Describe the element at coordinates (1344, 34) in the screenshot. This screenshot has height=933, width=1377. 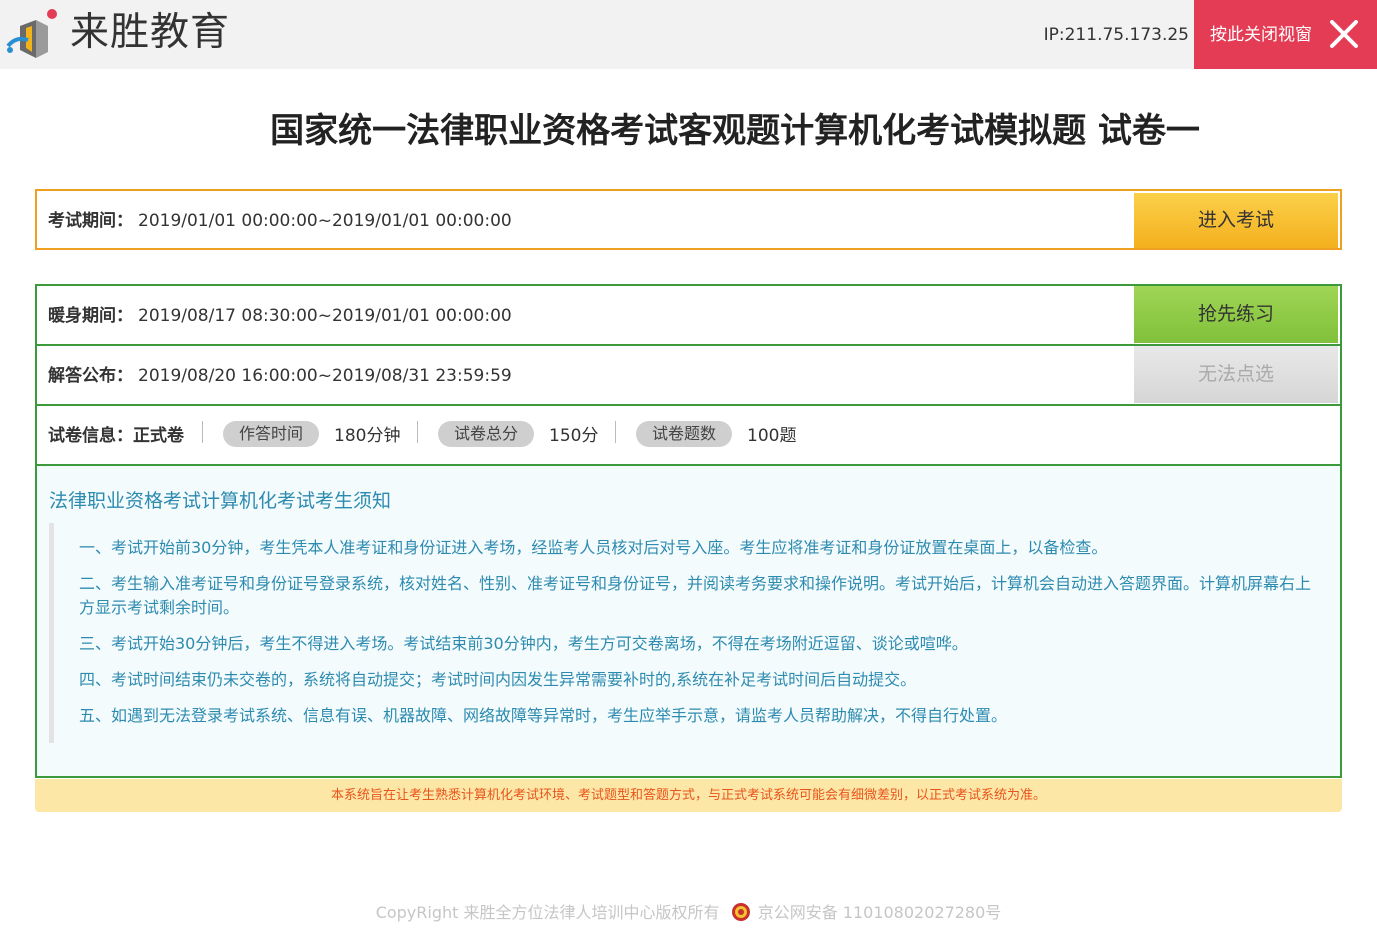
I see `close-icon` at that location.